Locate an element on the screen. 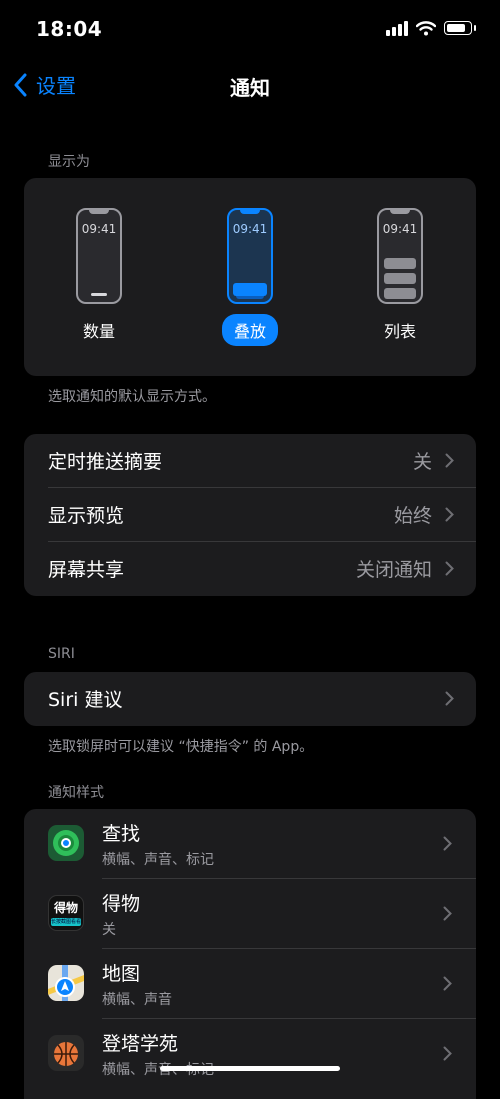  app-notification-summary: 横幅、声音 is located at coordinates (137, 1000).